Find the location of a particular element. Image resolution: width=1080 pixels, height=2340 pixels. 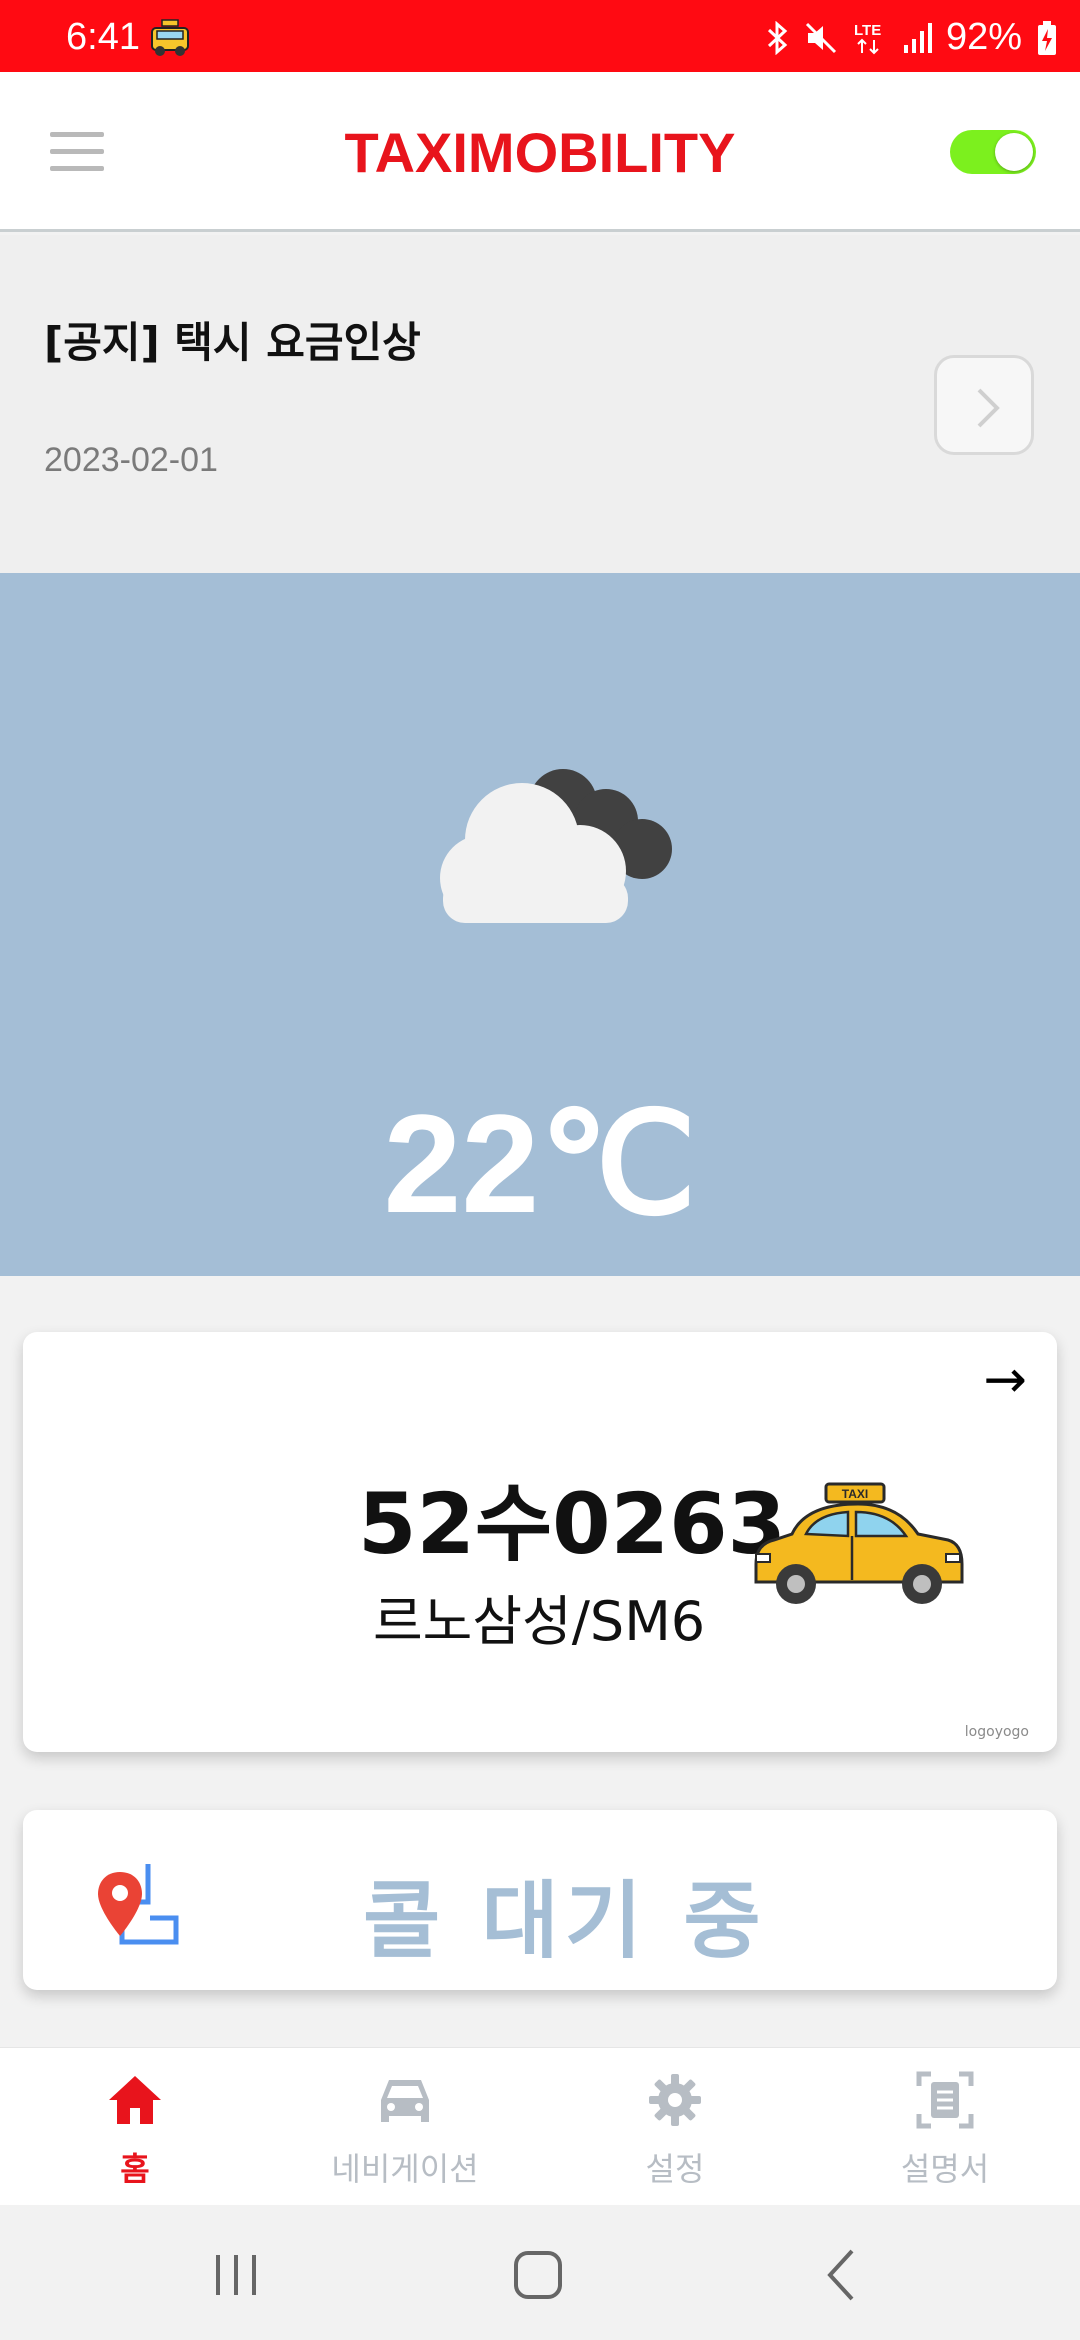

image-watermark: logoyogo is located at coordinates (996, 1732).